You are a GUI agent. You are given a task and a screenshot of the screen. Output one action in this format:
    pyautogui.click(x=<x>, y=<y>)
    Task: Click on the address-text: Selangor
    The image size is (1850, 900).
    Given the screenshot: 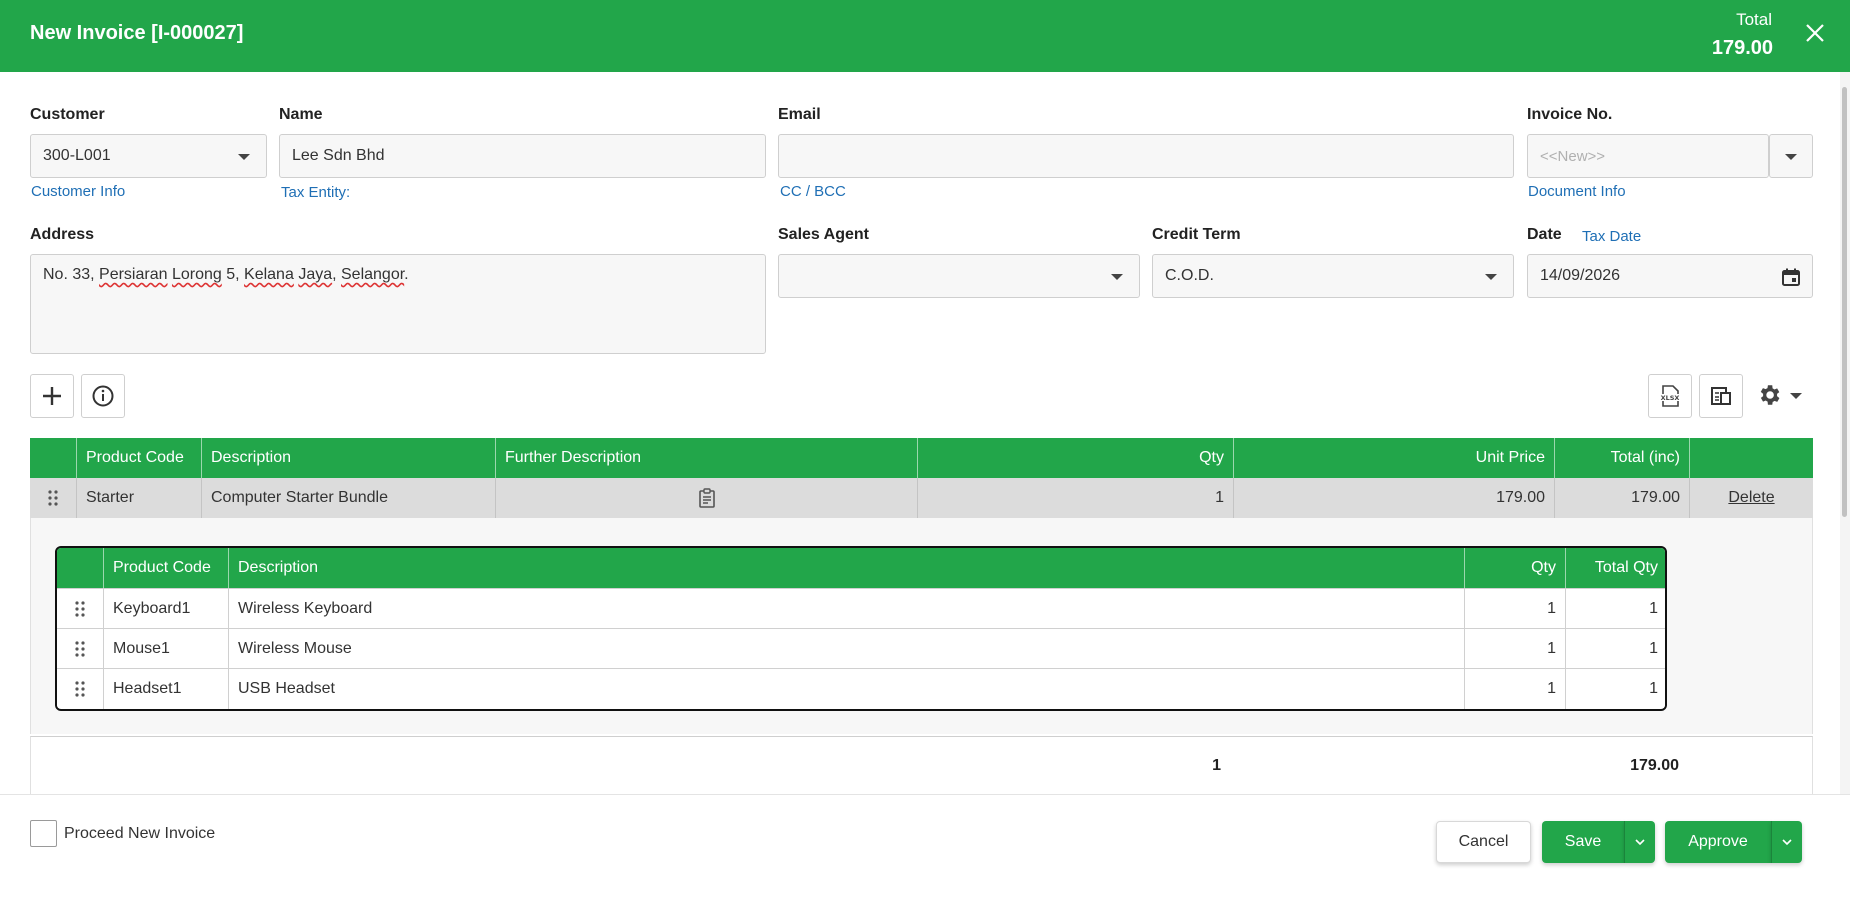 What is the action you would take?
    pyautogui.click(x=373, y=274)
    